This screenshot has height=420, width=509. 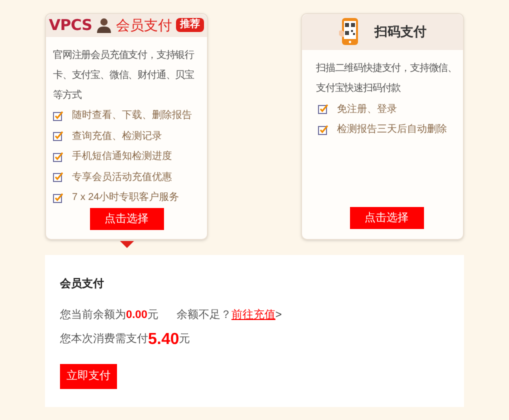 What do you see at coordinates (164, 340) in the screenshot?
I see `due-amount: 5.40` at bounding box center [164, 340].